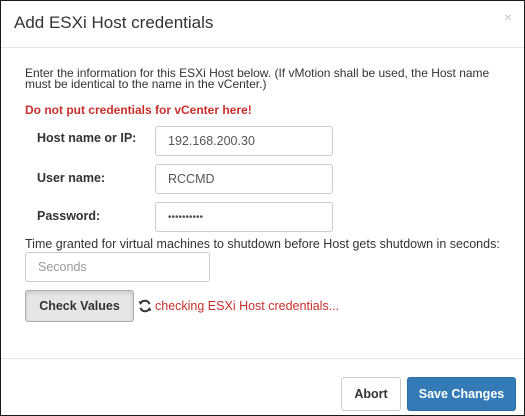  Describe the element at coordinates (244, 217) in the screenshot. I see `password-input` at that location.